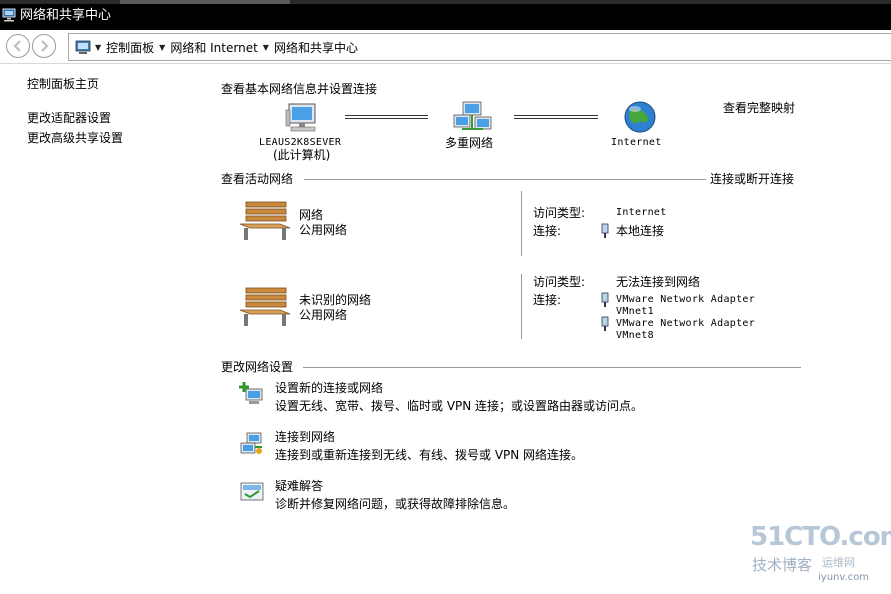 This screenshot has width=891, height=594. What do you see at coordinates (445, 15) in the screenshot?
I see `window-titlebar: 网络和共享中心` at bounding box center [445, 15].